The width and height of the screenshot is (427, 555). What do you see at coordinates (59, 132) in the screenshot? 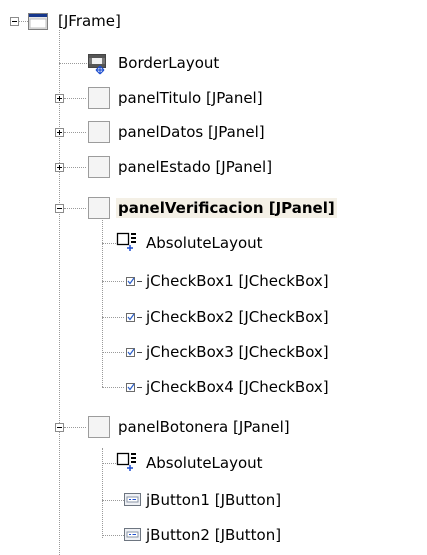
I see `expand-toggle-paneldatos` at bounding box center [59, 132].